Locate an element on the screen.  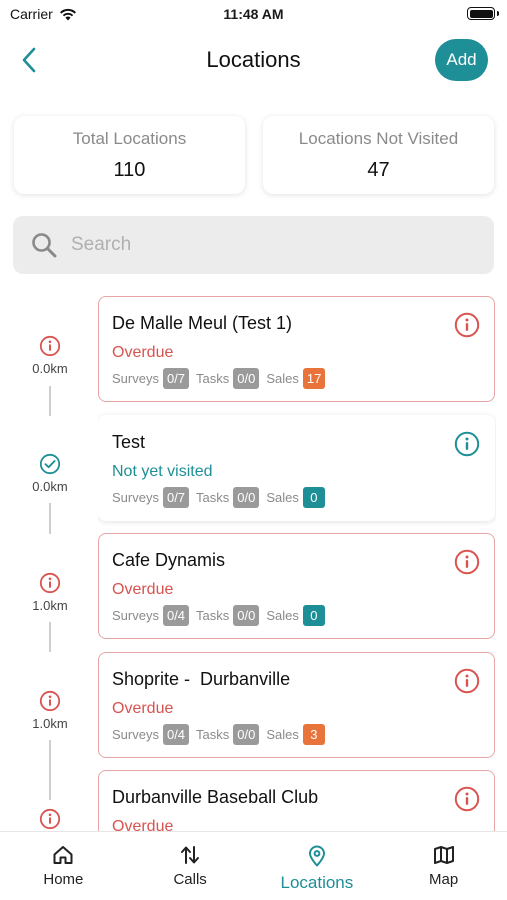
location-status: Not yet visited is located at coordinates (162, 471).